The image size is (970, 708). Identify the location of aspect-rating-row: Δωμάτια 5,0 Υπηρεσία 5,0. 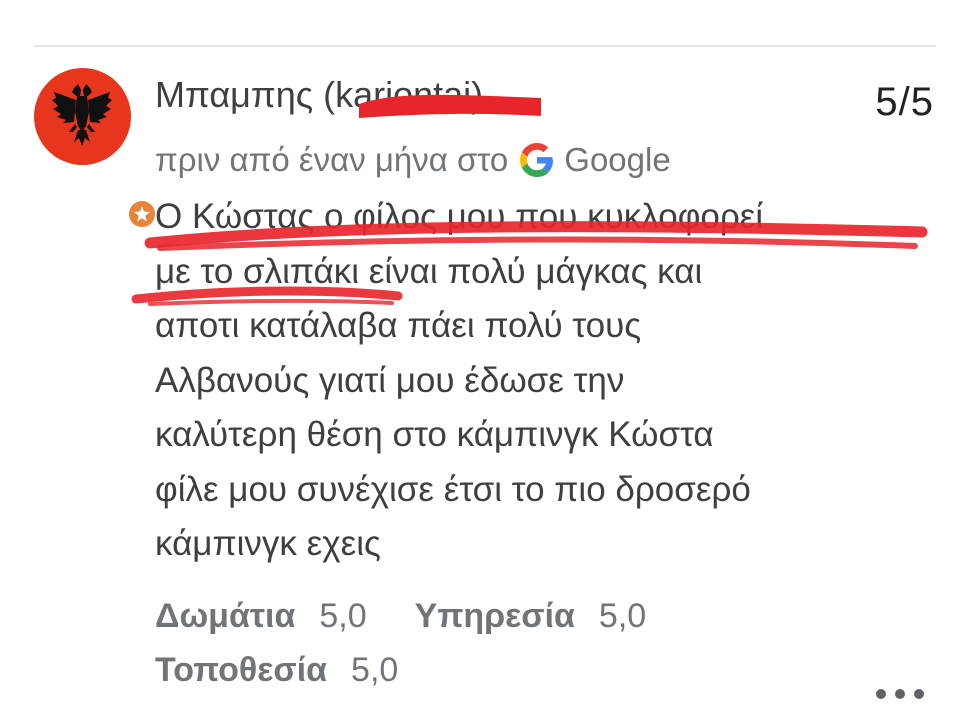
(424, 624).